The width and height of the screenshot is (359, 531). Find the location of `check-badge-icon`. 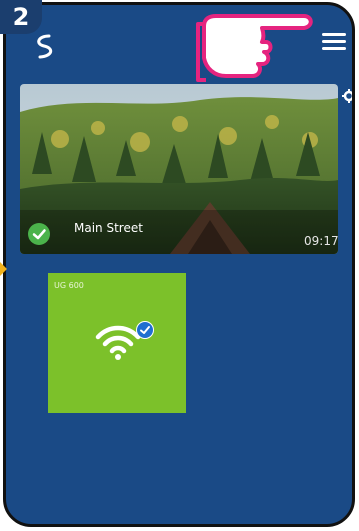

check-badge-icon is located at coordinates (145, 330).